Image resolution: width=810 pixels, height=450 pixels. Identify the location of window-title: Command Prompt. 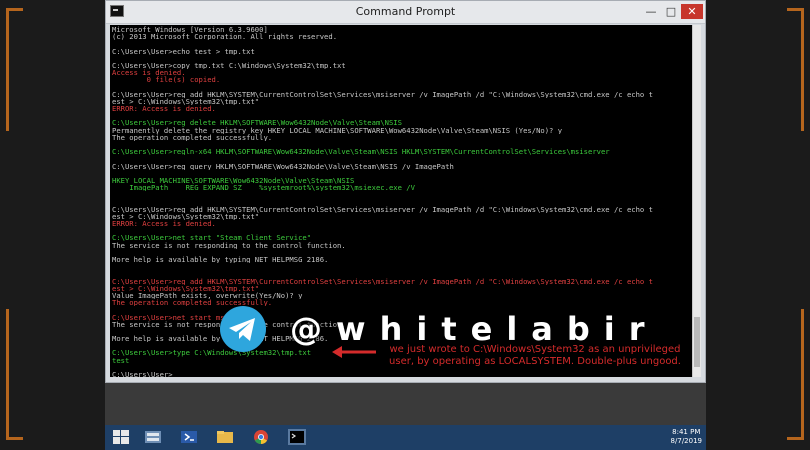
(405, 11).